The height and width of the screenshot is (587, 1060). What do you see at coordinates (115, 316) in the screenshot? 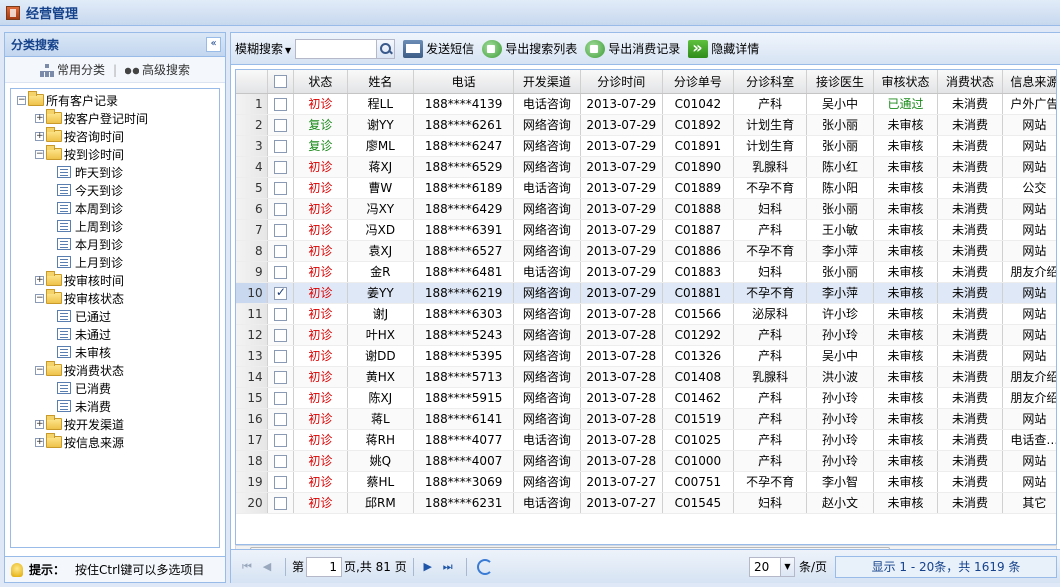
I see `tree-leaf-node: 已通过` at bounding box center [115, 316].